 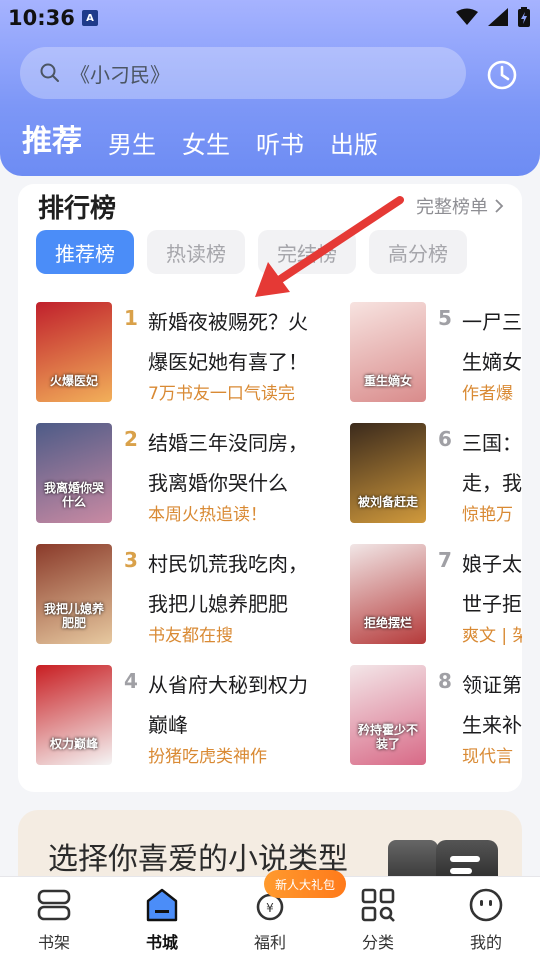 What do you see at coordinates (487, 515) in the screenshot?
I see `book-tagline: 惊艳万` at bounding box center [487, 515].